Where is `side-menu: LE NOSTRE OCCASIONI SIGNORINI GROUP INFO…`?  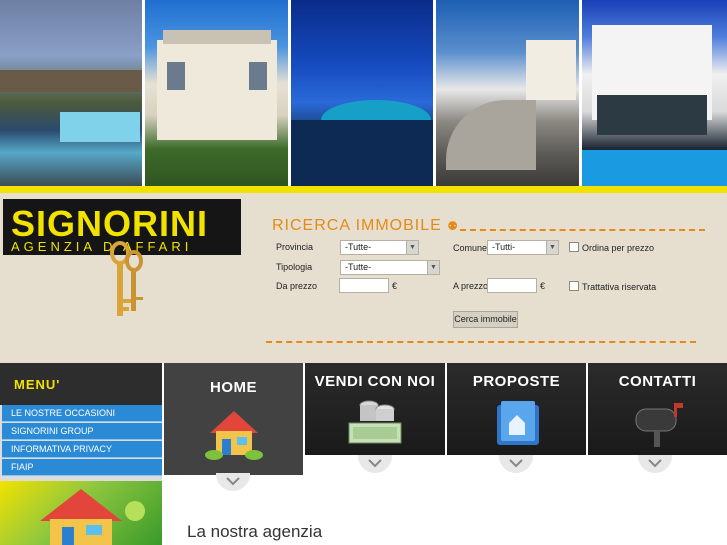
side-menu: LE NOSTRE OCCASIONI SIGNORINI GROUP INFO… is located at coordinates (81, 441).